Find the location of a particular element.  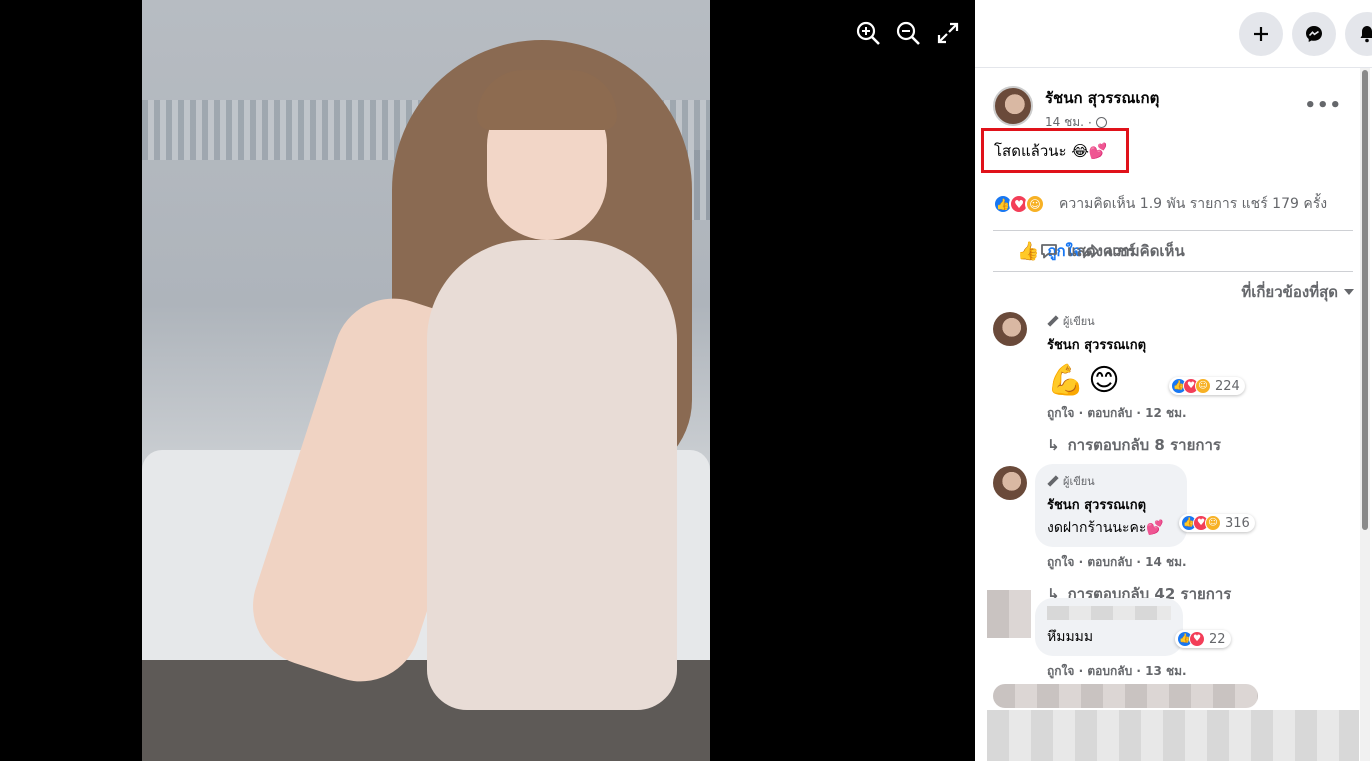

scrollbar-thumb is located at coordinates (1365, 300).